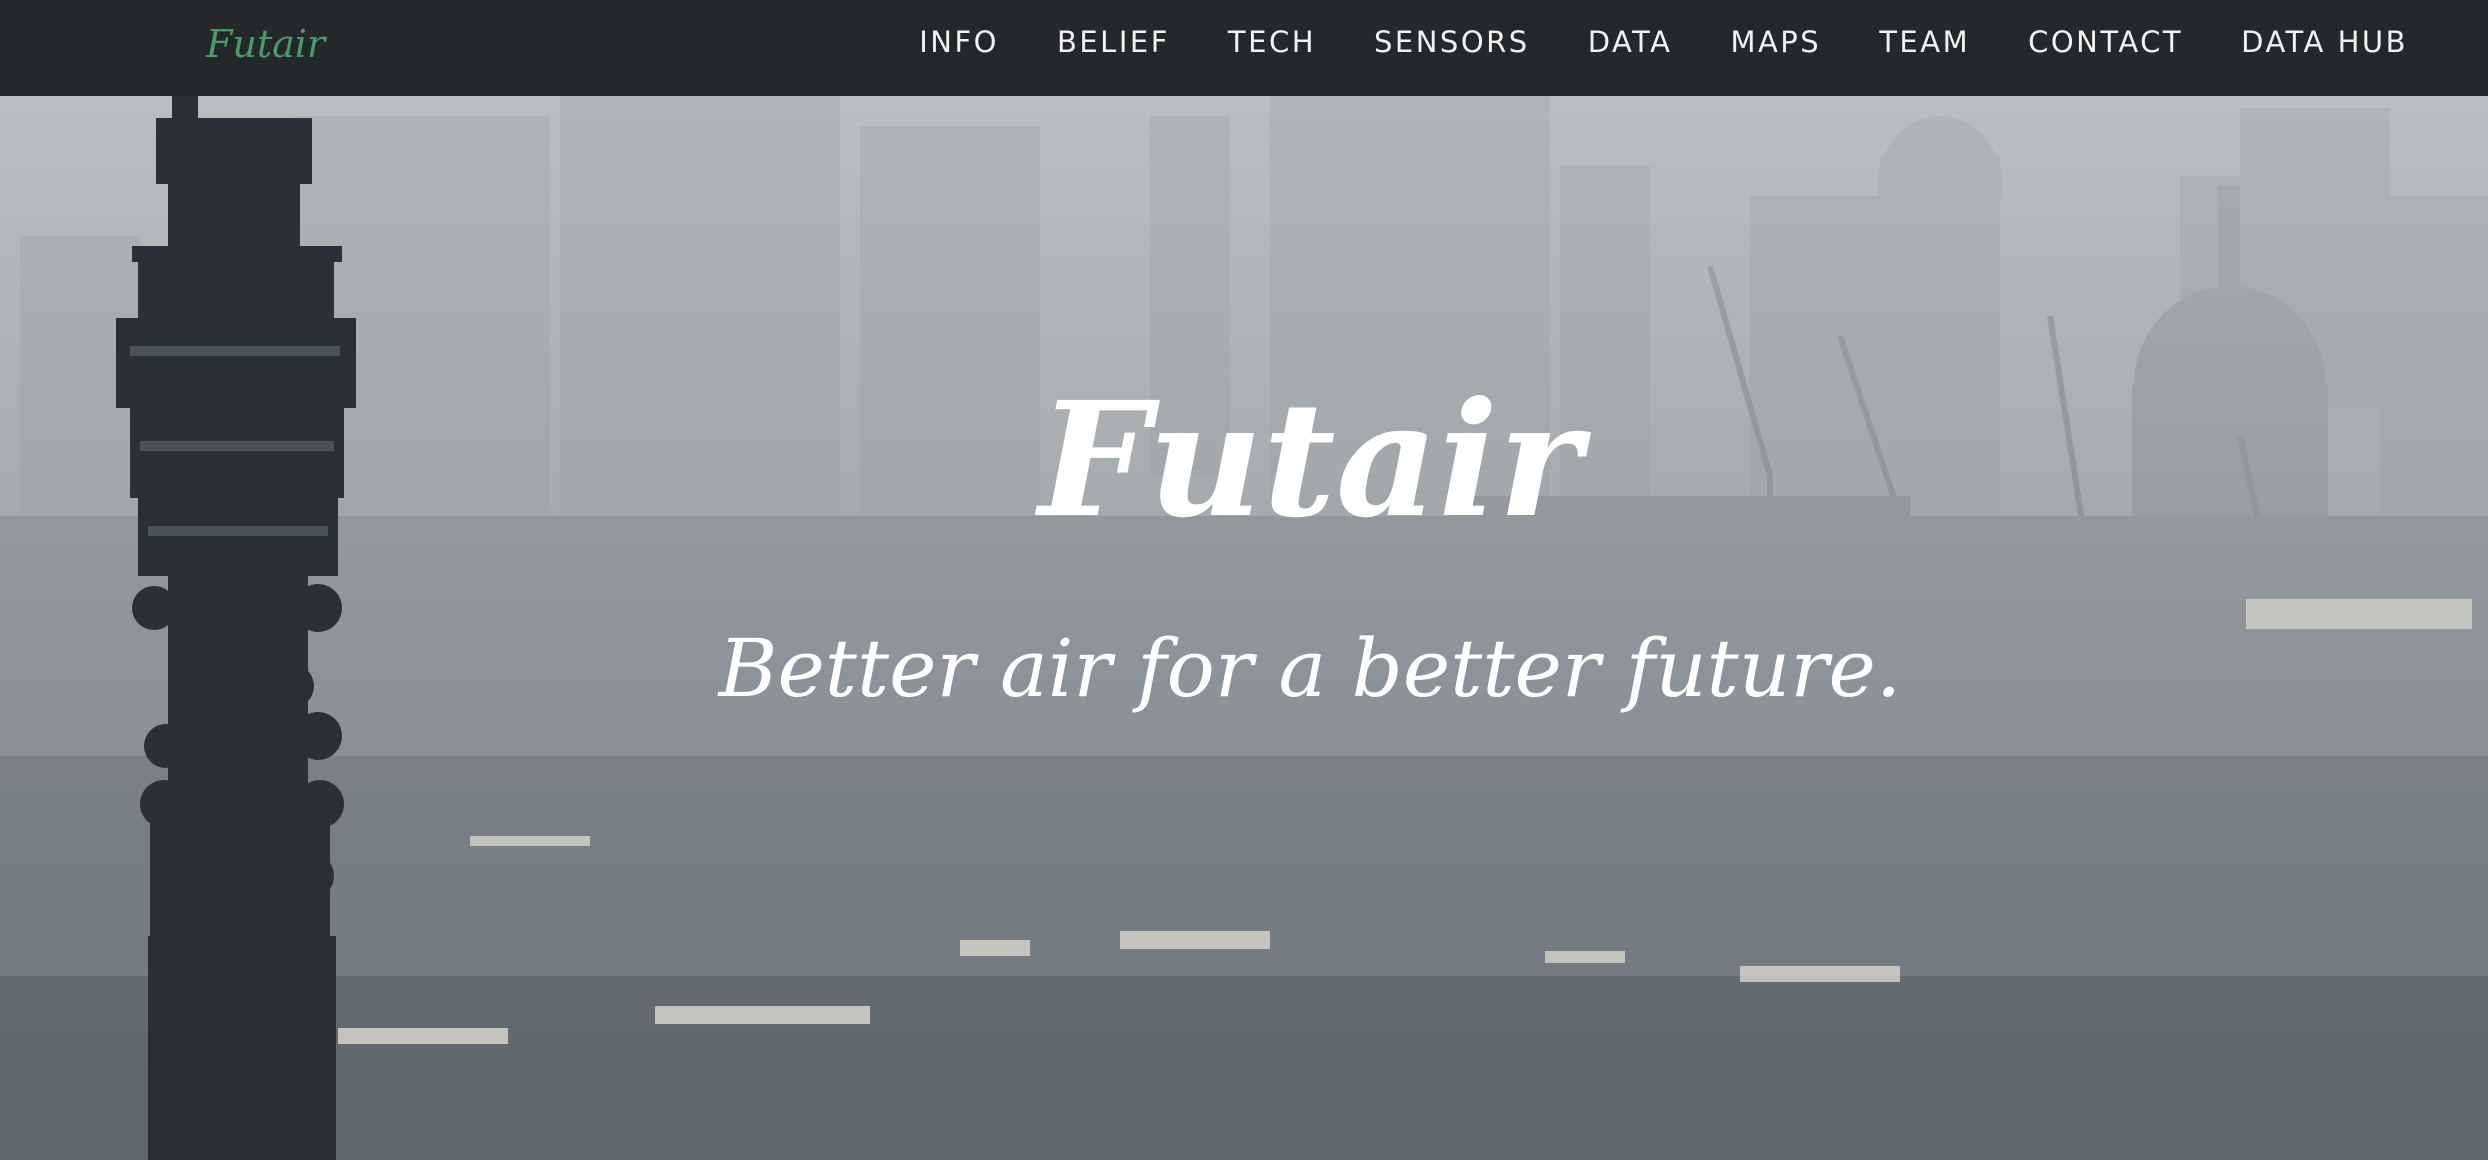 The width and height of the screenshot is (2488, 1160). What do you see at coordinates (1924, 42) in the screenshot?
I see `nav-link-team: TEAM` at bounding box center [1924, 42].